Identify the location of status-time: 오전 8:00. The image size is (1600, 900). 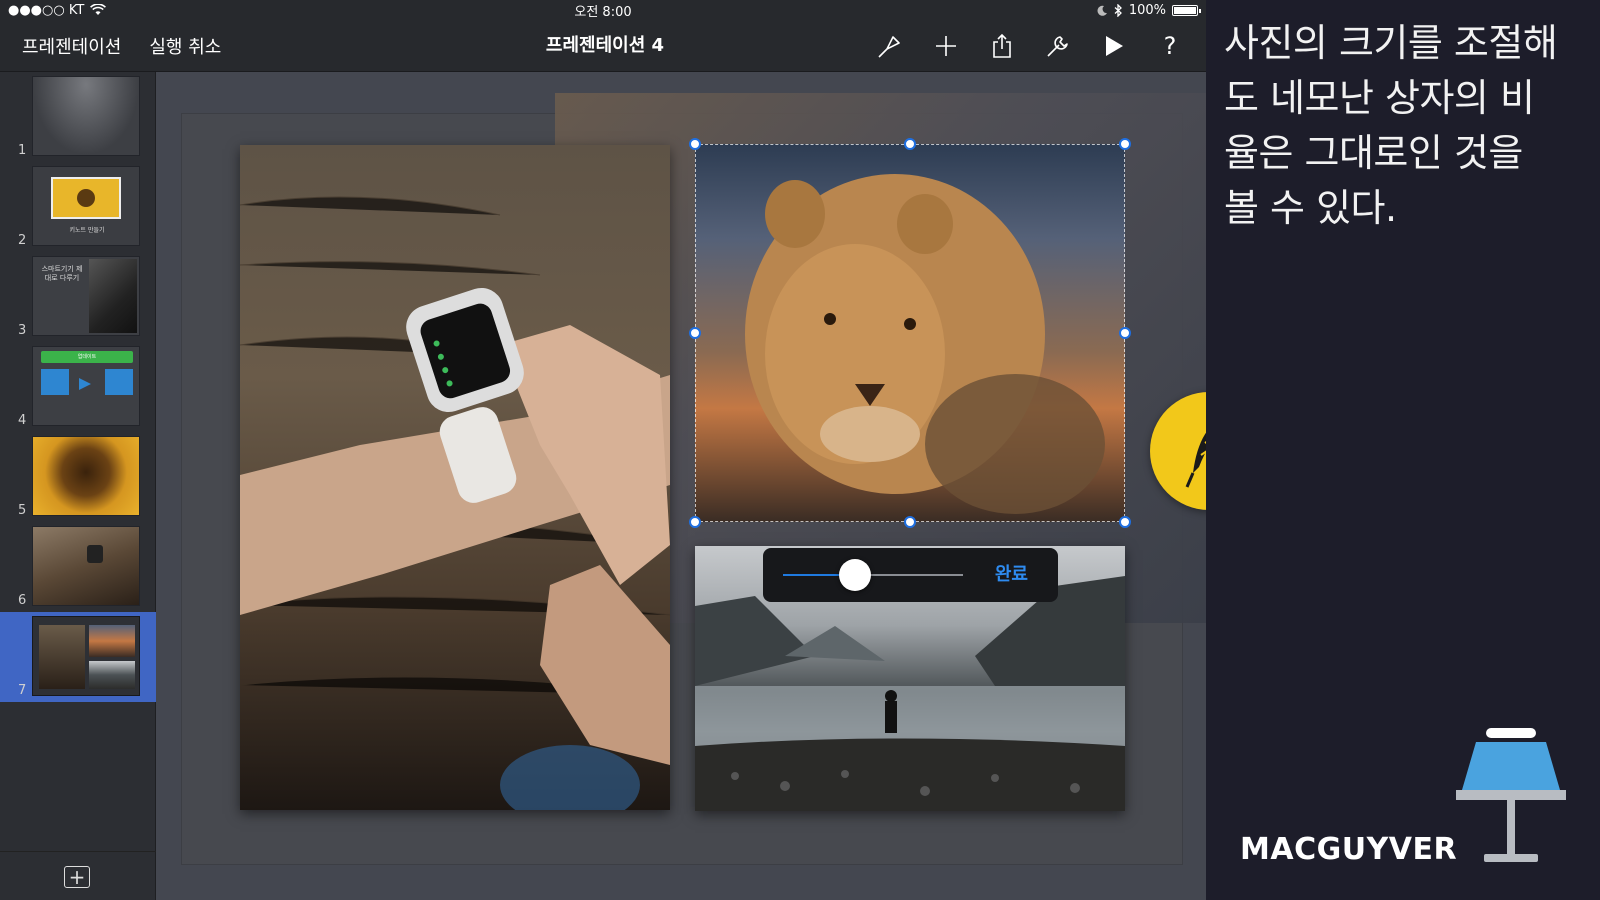
(603, 12).